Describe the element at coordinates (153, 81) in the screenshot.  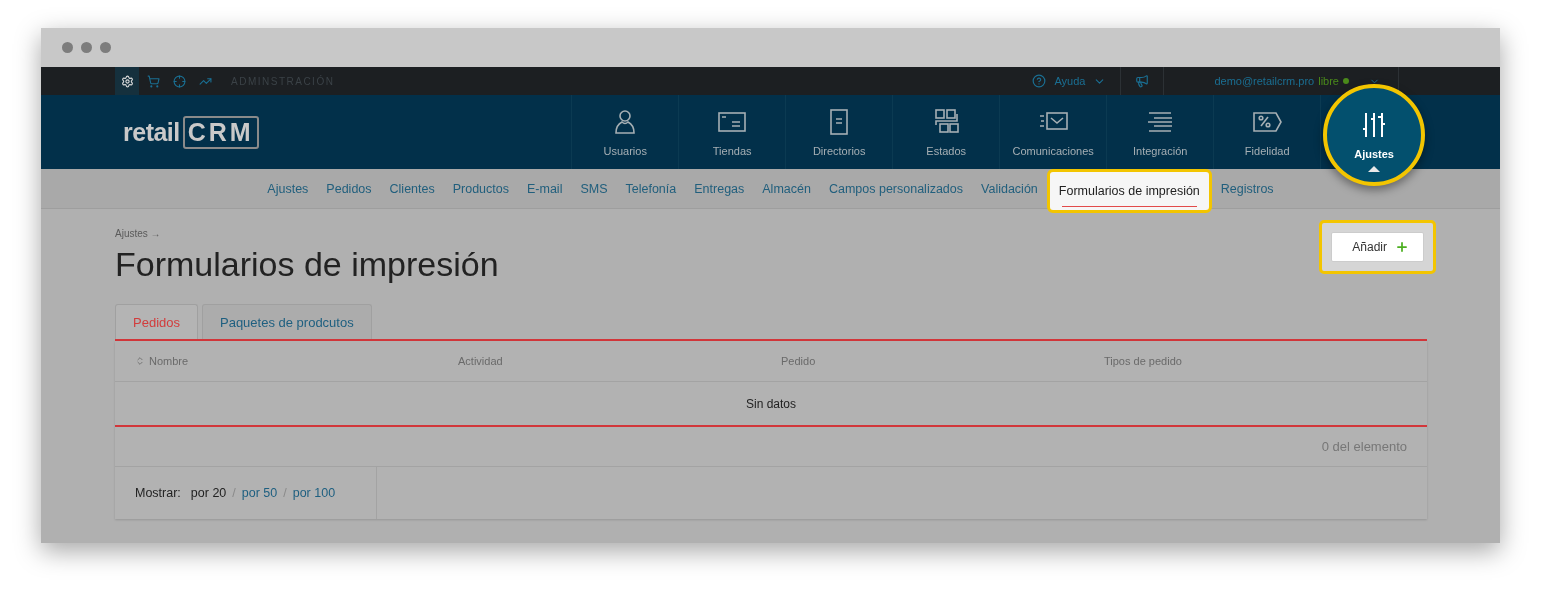
I see `cart-icon` at that location.